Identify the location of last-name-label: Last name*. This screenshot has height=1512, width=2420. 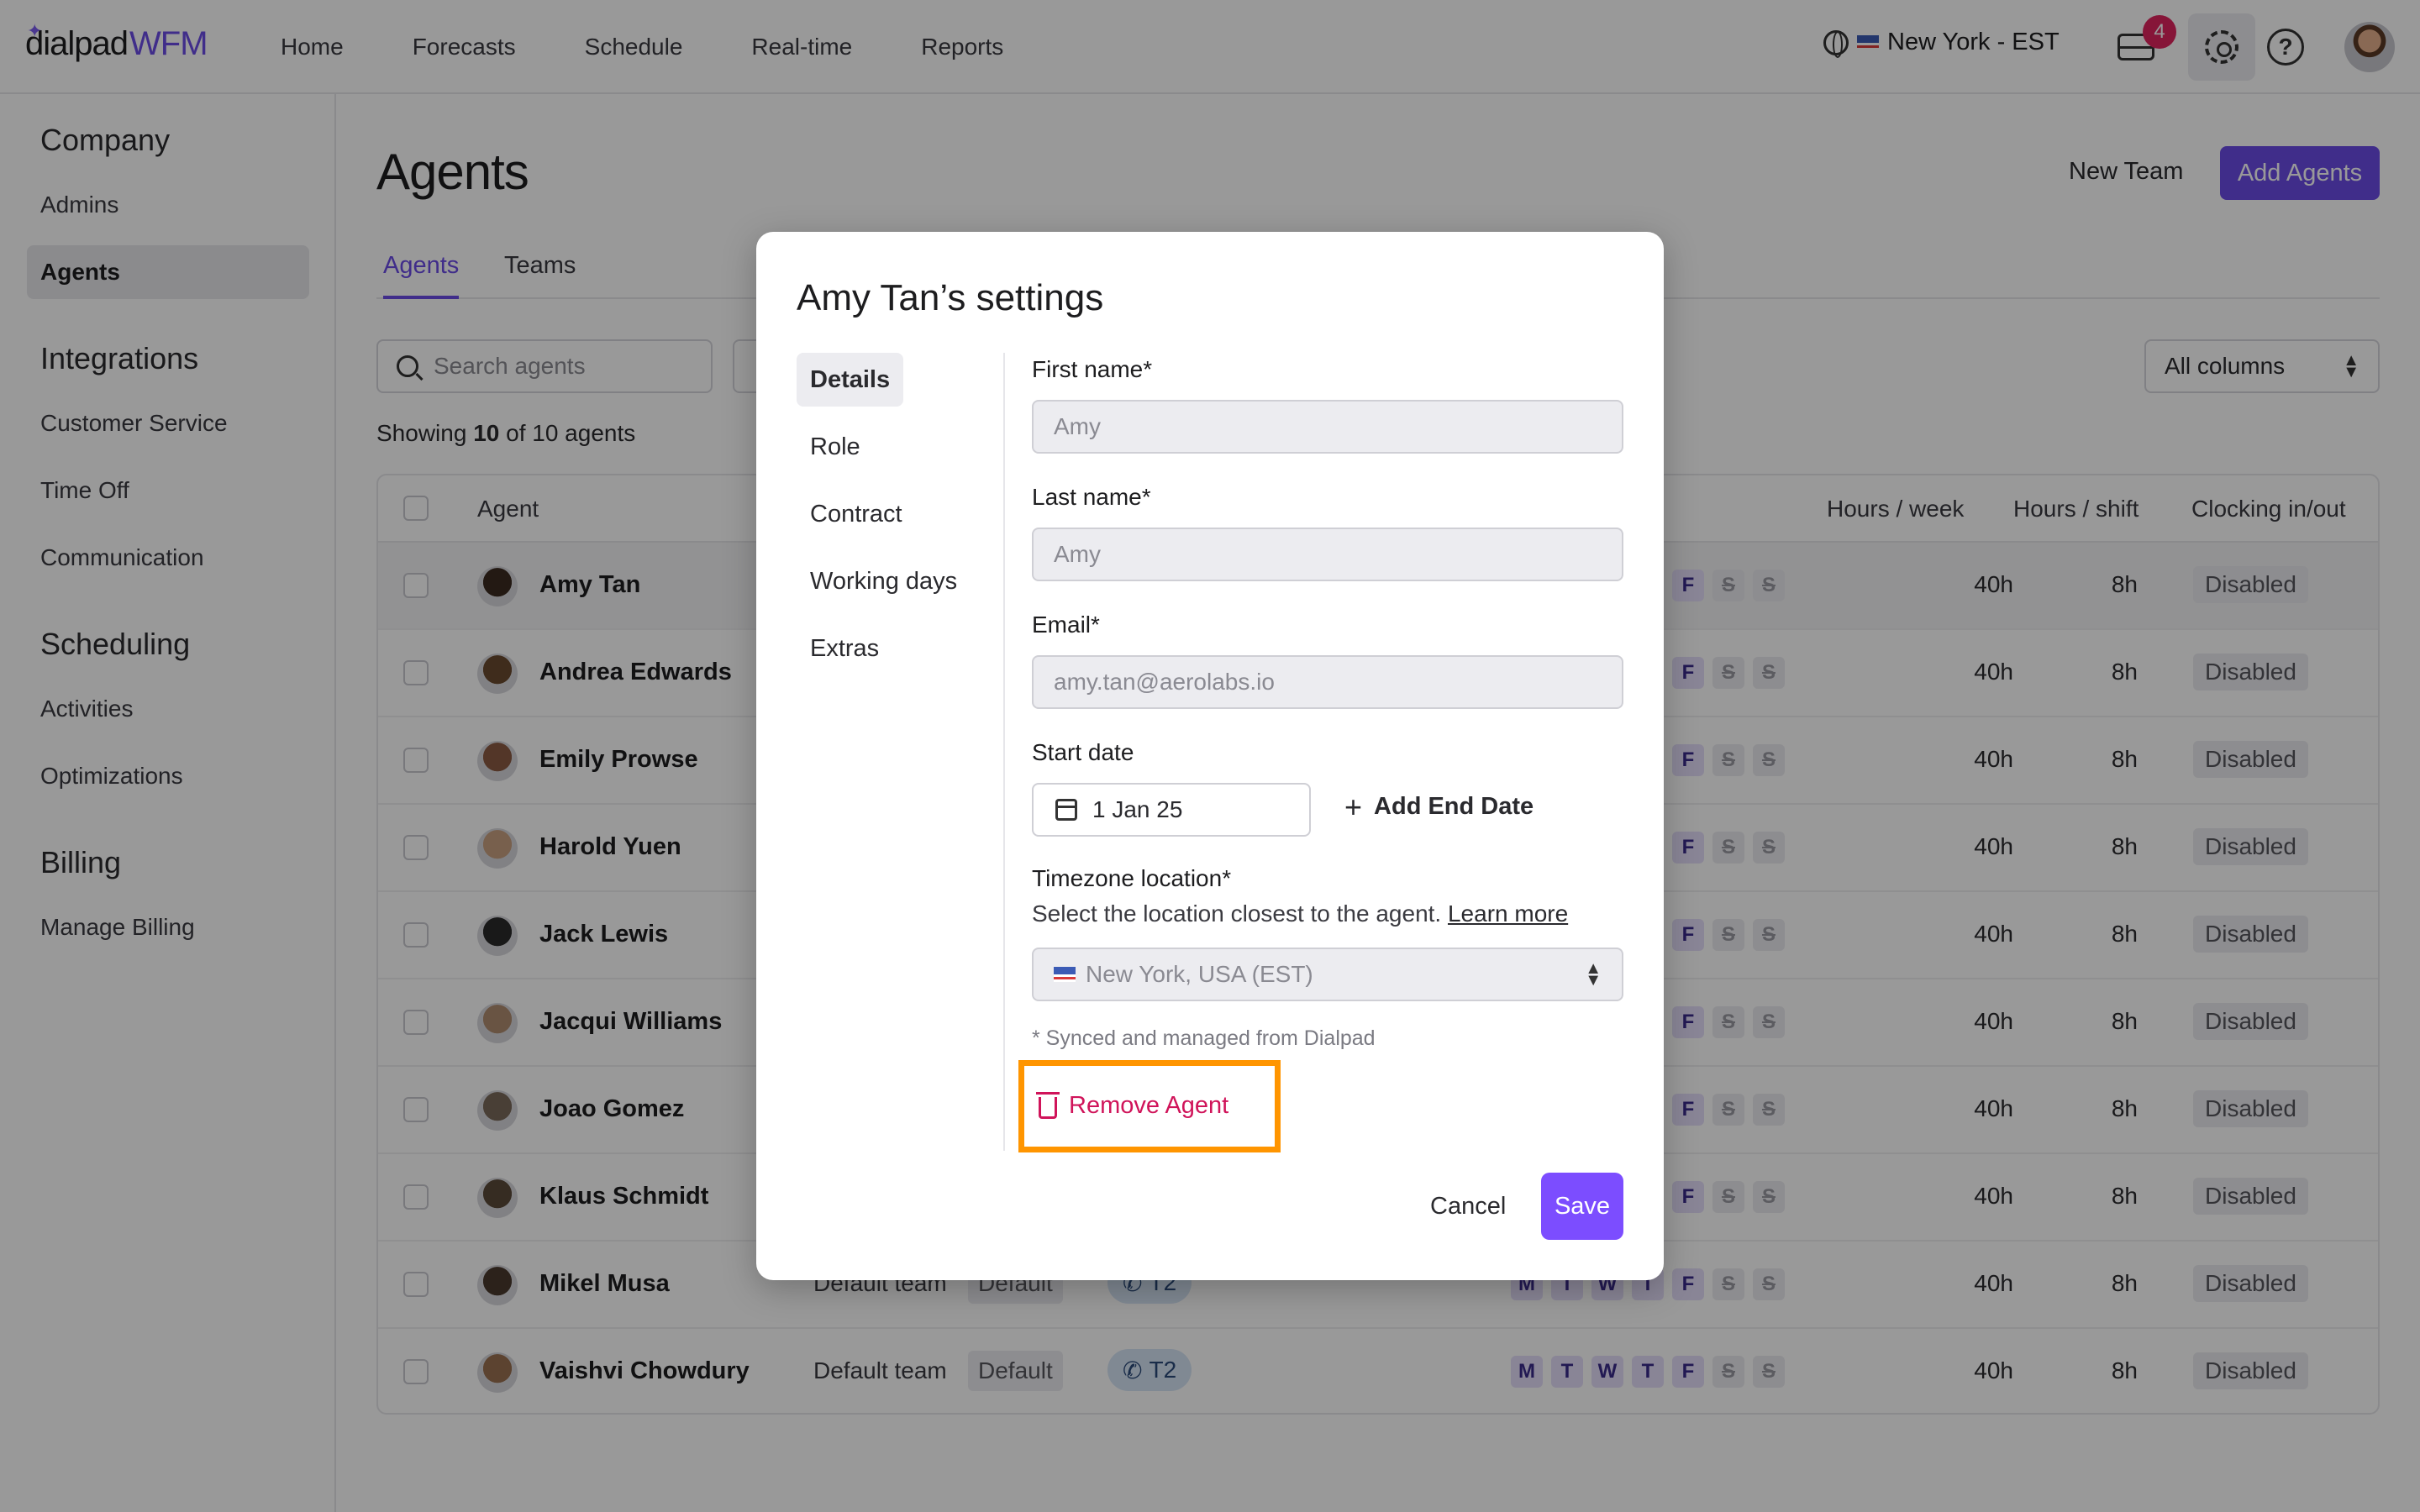
(1091, 497).